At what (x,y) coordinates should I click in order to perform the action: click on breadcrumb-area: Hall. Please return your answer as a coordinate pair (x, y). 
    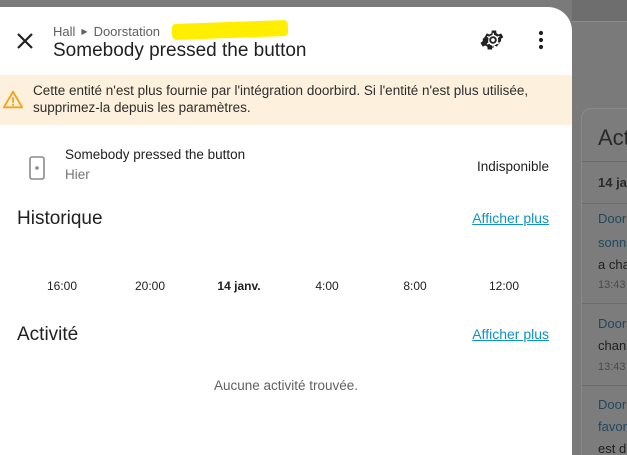
    Looking at the image, I should click on (64, 31).